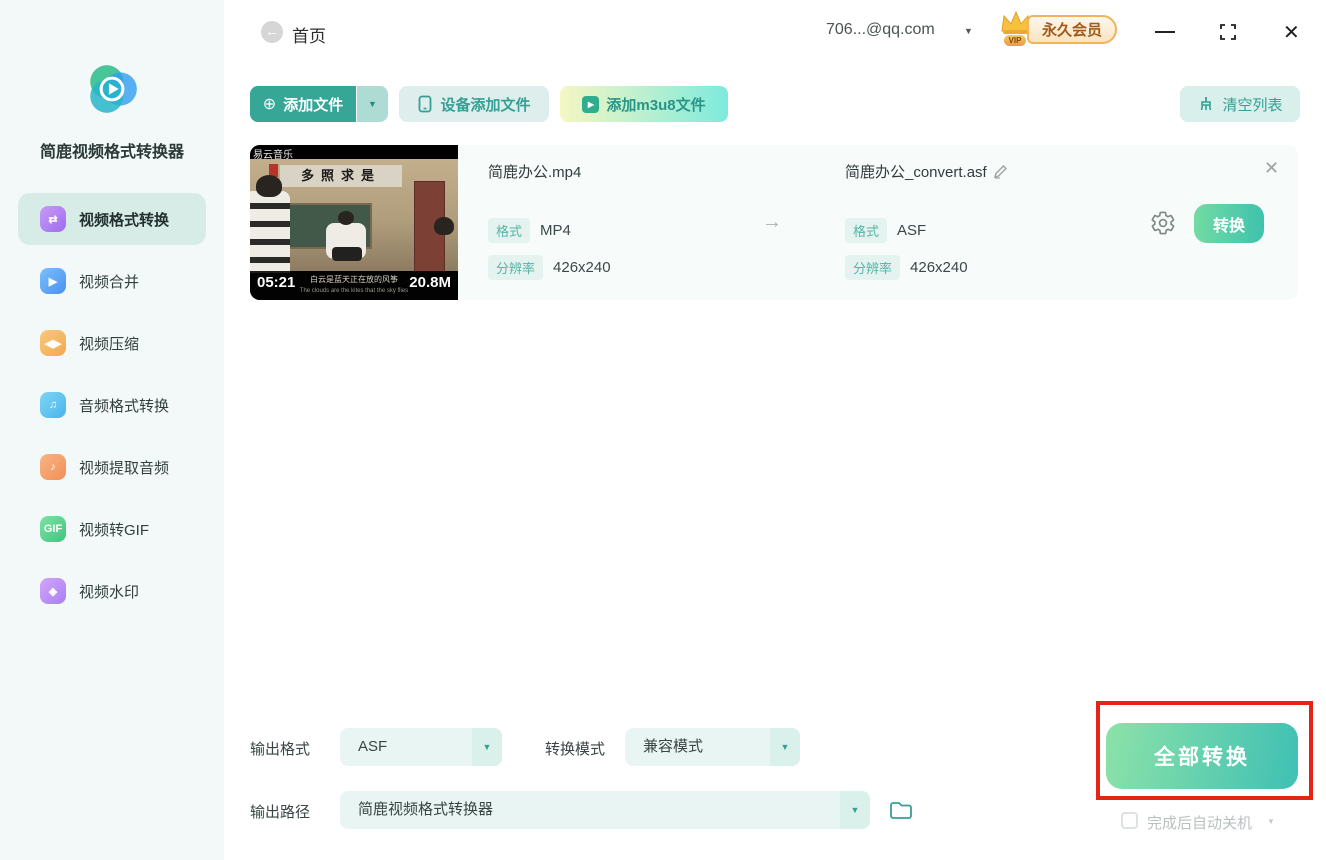 Image resolution: width=1326 pixels, height=860 pixels. Describe the element at coordinates (605, 810) in the screenshot. I see `output-path-select: 简鹿视频格式转换器 ▼` at that location.